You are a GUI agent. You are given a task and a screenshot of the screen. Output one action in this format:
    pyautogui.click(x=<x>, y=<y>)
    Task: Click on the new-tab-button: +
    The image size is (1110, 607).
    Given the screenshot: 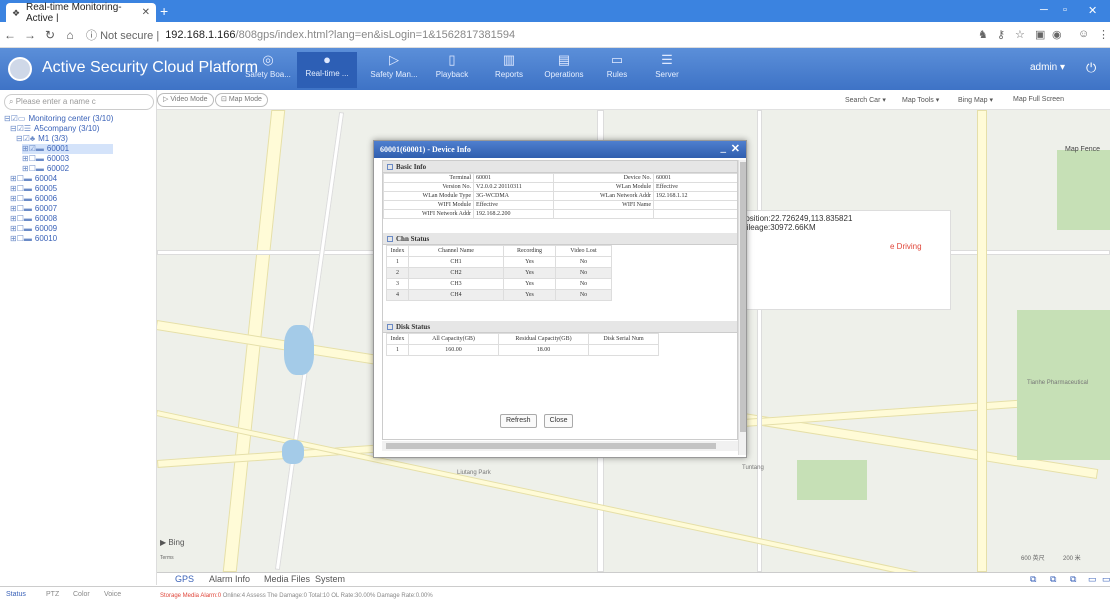 What is the action you would take?
    pyautogui.click(x=164, y=11)
    